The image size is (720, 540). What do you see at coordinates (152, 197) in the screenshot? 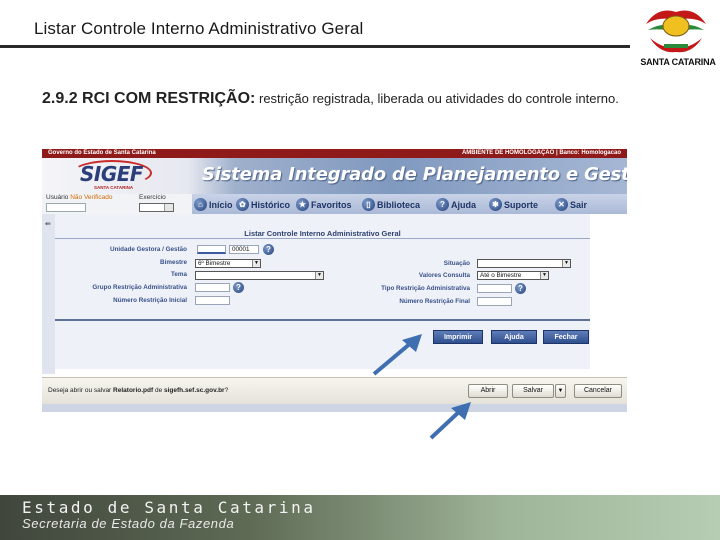
I see `exercicio-label: Exercício` at bounding box center [152, 197].